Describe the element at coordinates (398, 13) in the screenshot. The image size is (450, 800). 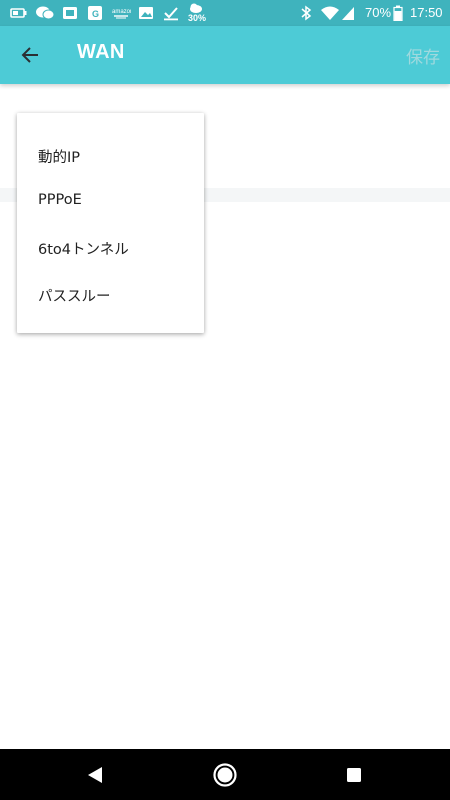
I see `battery-icon` at that location.